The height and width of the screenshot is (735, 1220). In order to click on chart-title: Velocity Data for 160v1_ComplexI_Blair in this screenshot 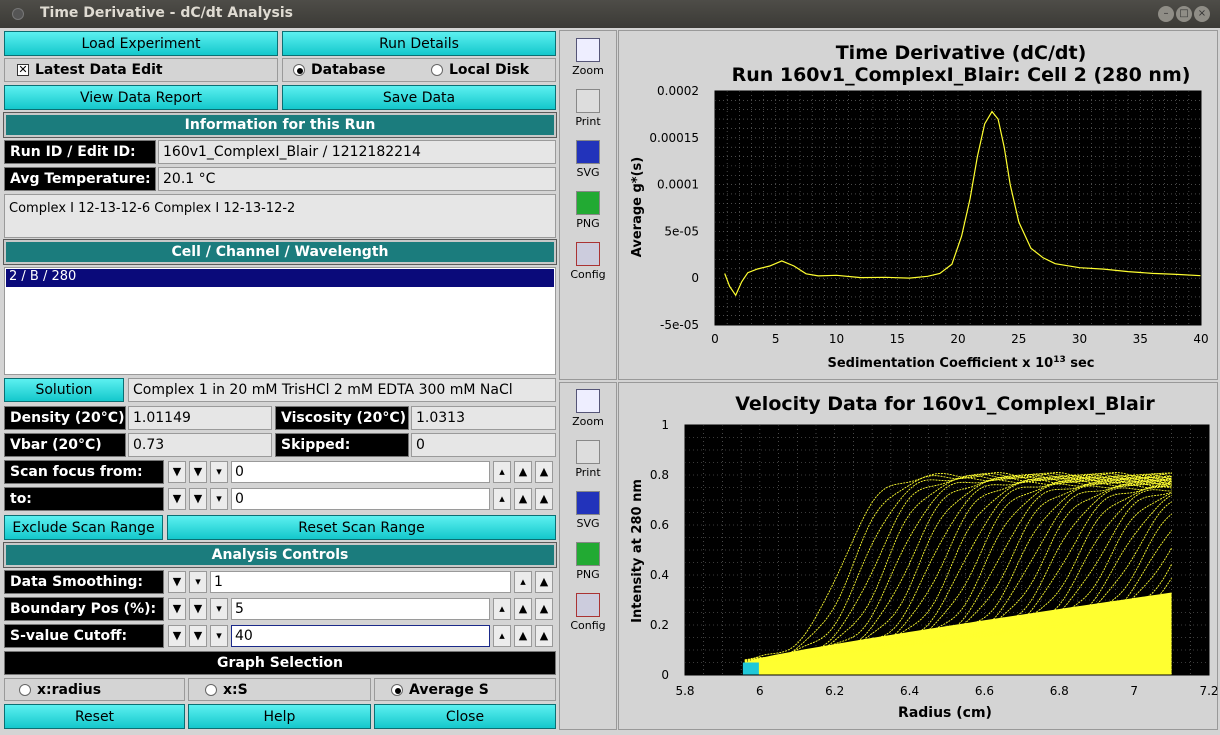, I will do `click(945, 404)`.